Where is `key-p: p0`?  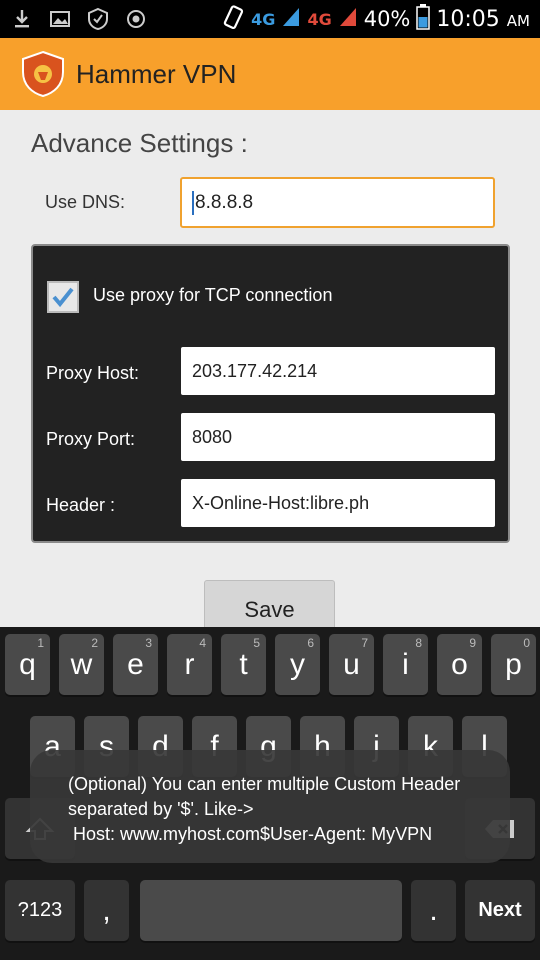 key-p: p0 is located at coordinates (513, 664).